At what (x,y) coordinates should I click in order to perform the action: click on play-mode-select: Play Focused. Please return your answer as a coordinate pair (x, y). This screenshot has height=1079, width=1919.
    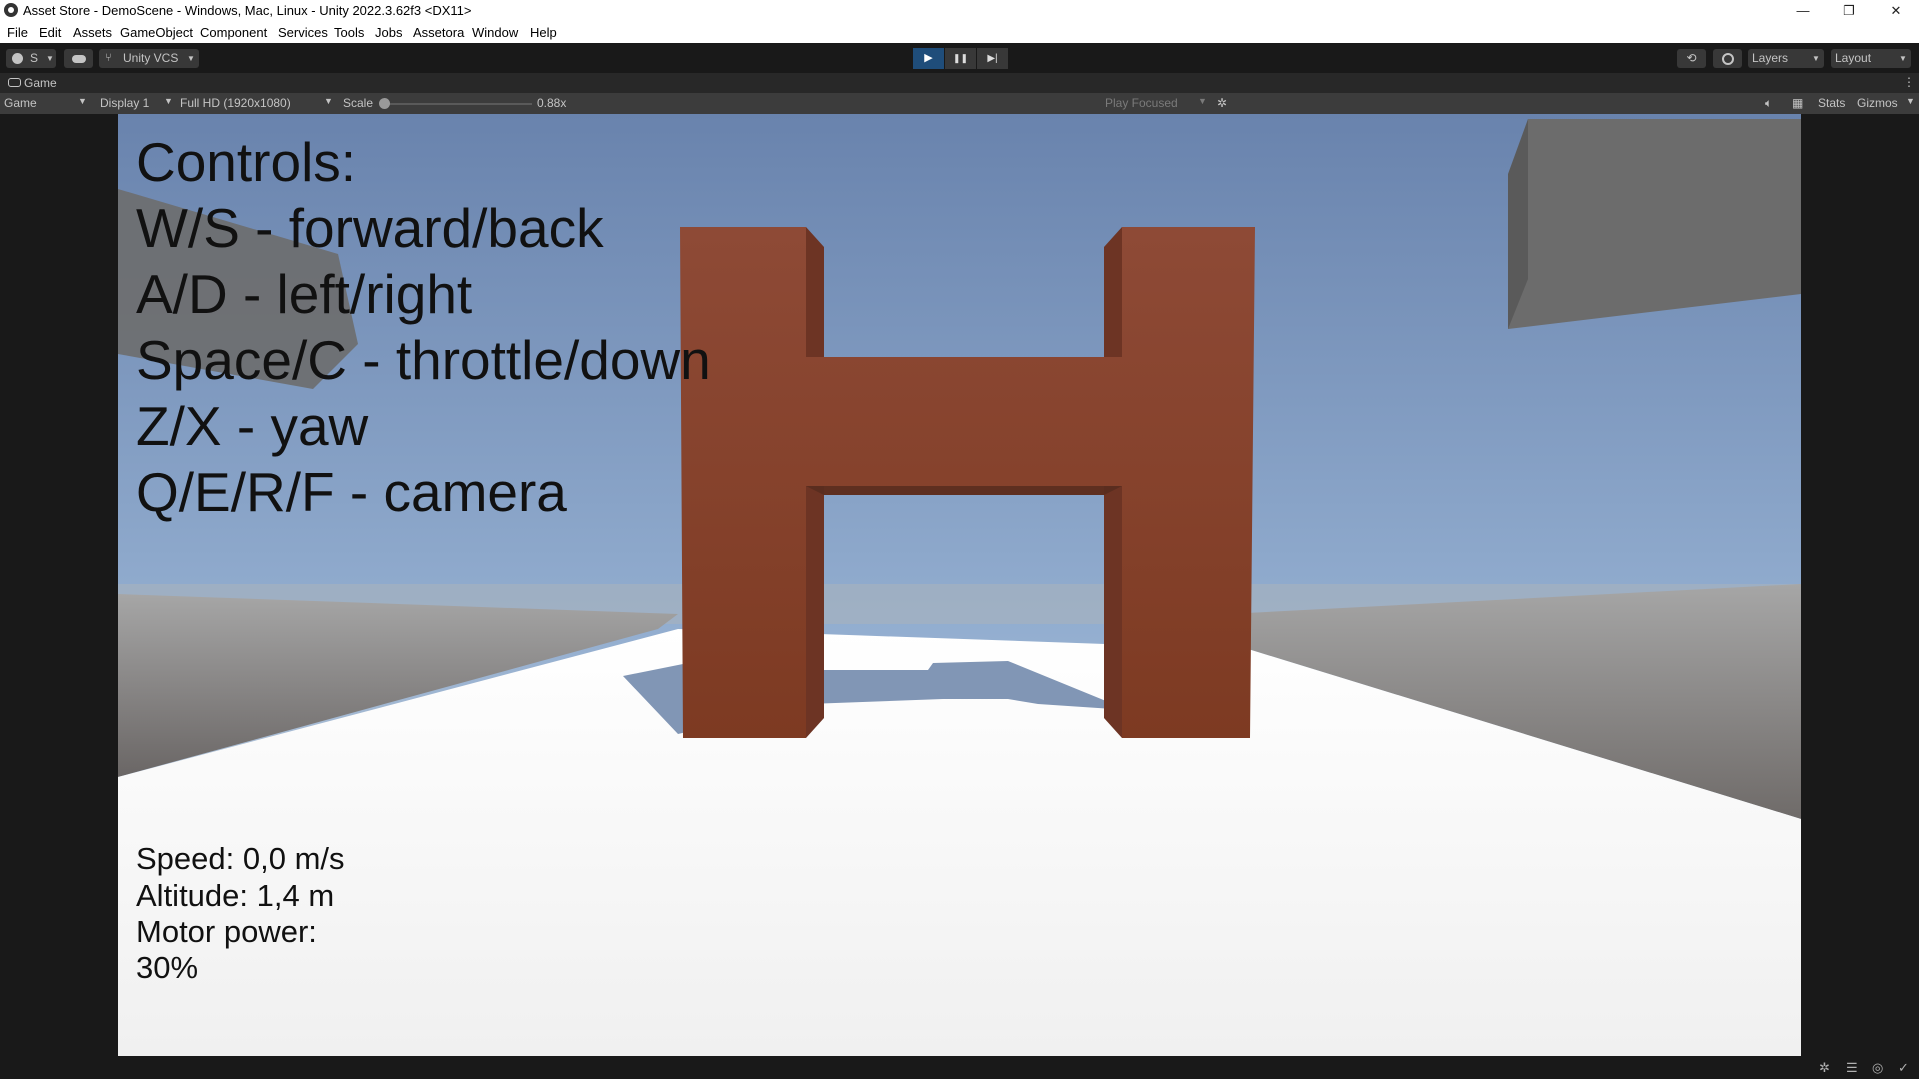
    Looking at the image, I should click on (1141, 103).